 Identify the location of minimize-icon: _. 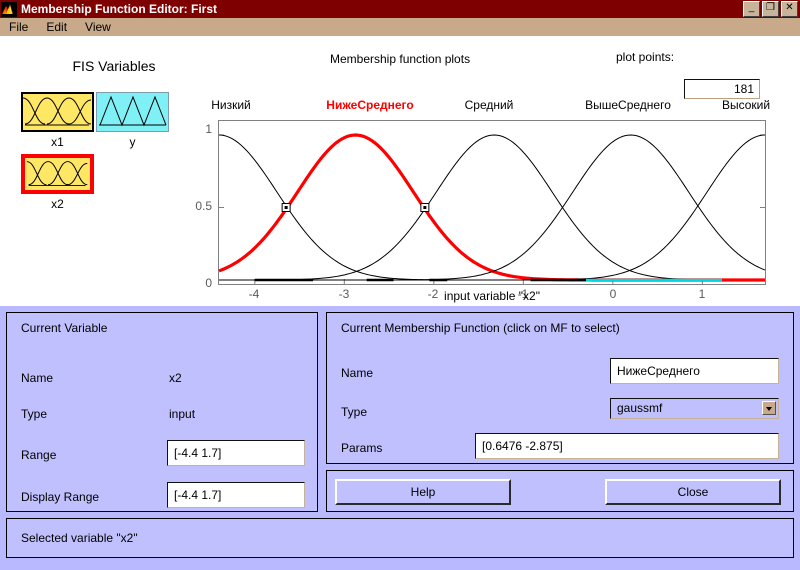
(751, 7).